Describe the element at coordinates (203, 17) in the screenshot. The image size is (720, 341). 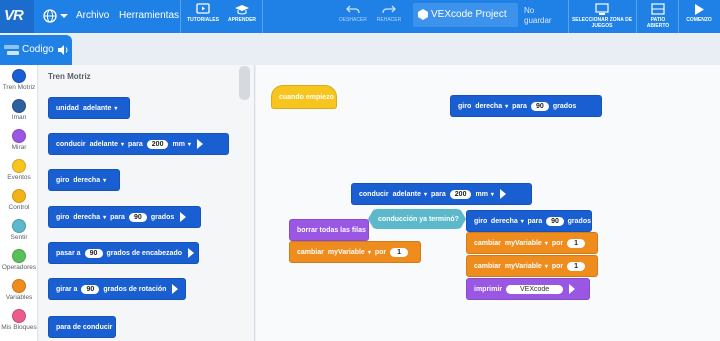
I see `tutorials-button: TUTORIALES` at that location.